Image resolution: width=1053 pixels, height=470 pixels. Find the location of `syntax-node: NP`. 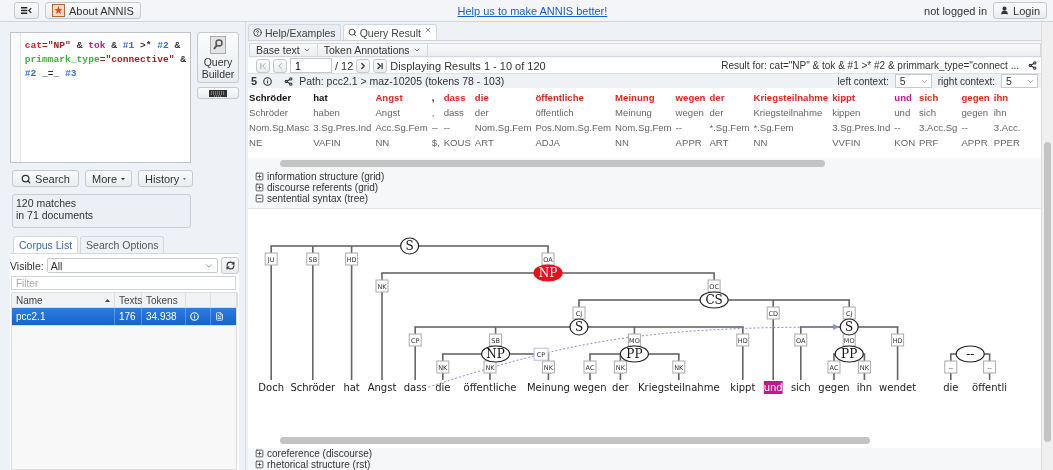

syntax-node: NP is located at coordinates (496, 354).